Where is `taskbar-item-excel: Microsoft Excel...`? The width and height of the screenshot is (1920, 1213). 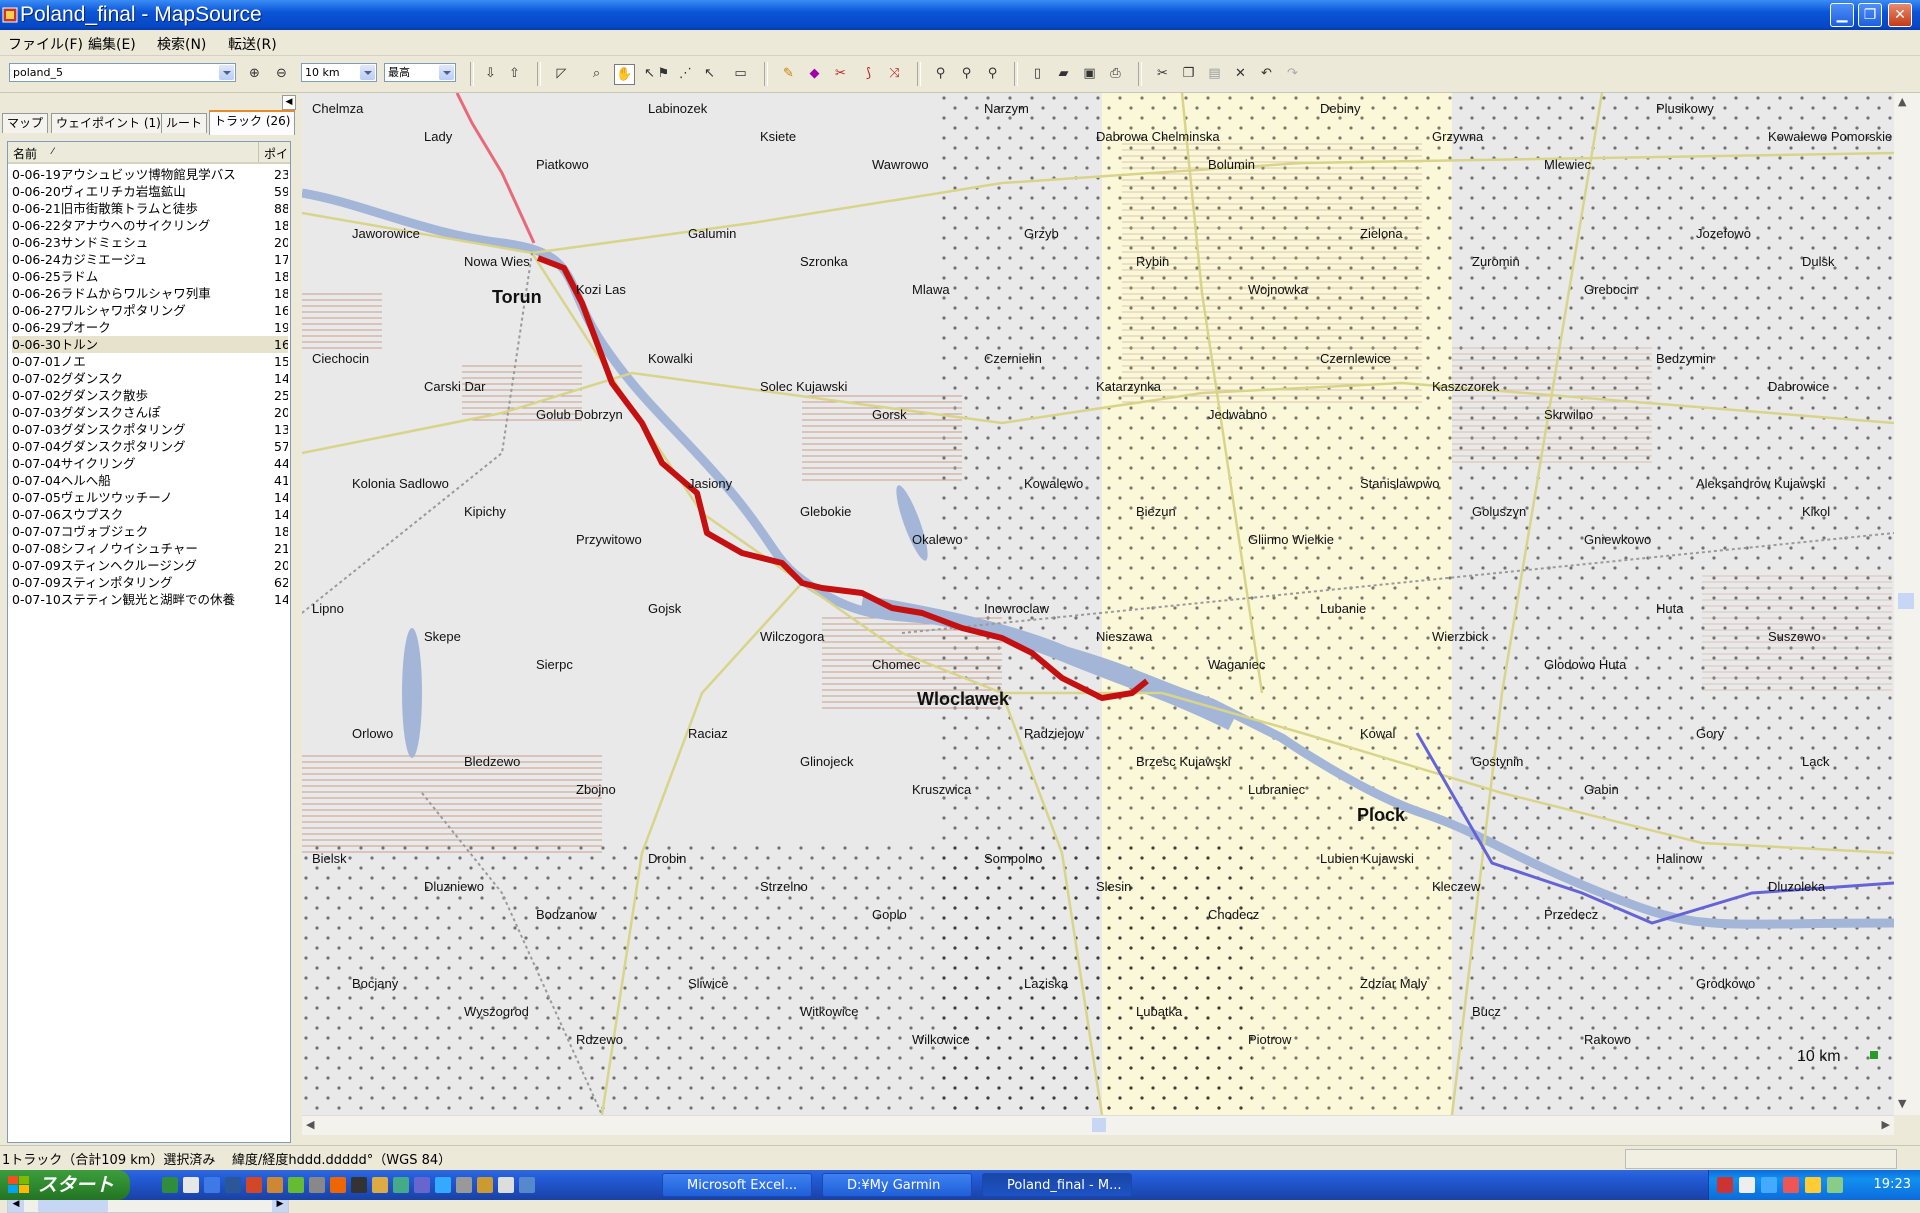
taskbar-item-excel: Microsoft Excel... is located at coordinates (737, 1185).